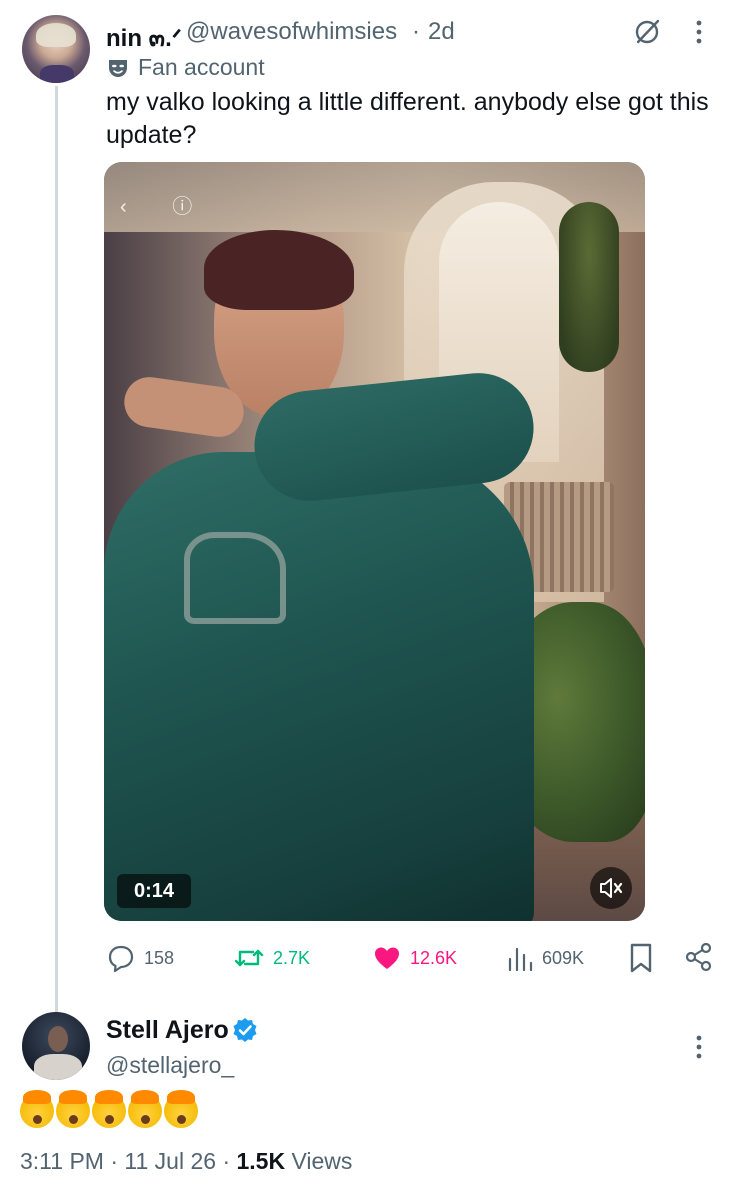 This screenshot has width=735, height=1200. I want to click on speech-bubble-icon, so click(121, 959).